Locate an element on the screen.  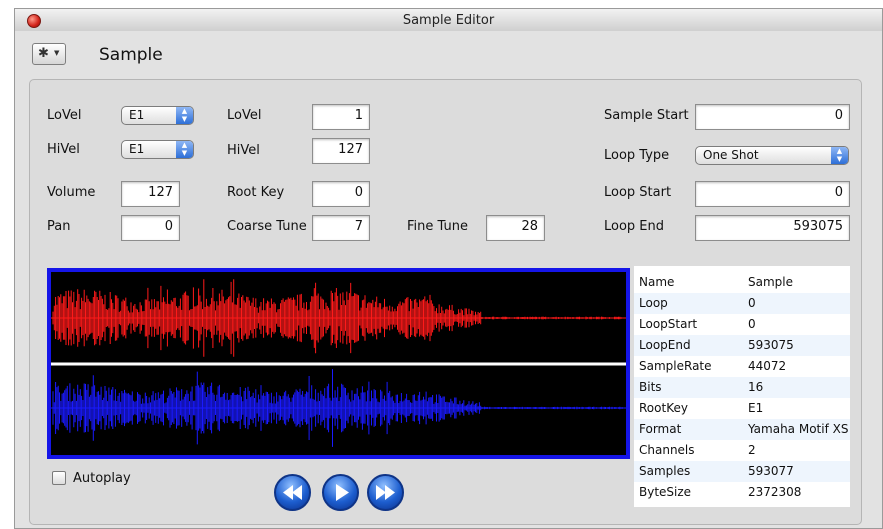
info-key: LoopStart is located at coordinates (668, 324).